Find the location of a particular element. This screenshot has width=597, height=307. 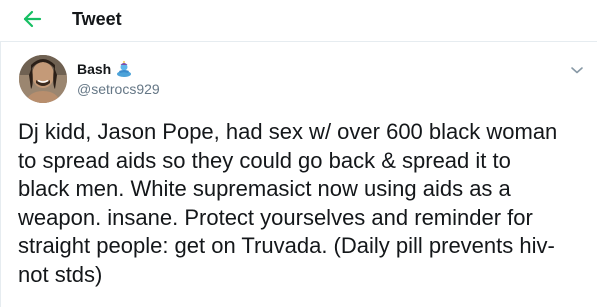

chevron-down-icon is located at coordinates (577, 70).